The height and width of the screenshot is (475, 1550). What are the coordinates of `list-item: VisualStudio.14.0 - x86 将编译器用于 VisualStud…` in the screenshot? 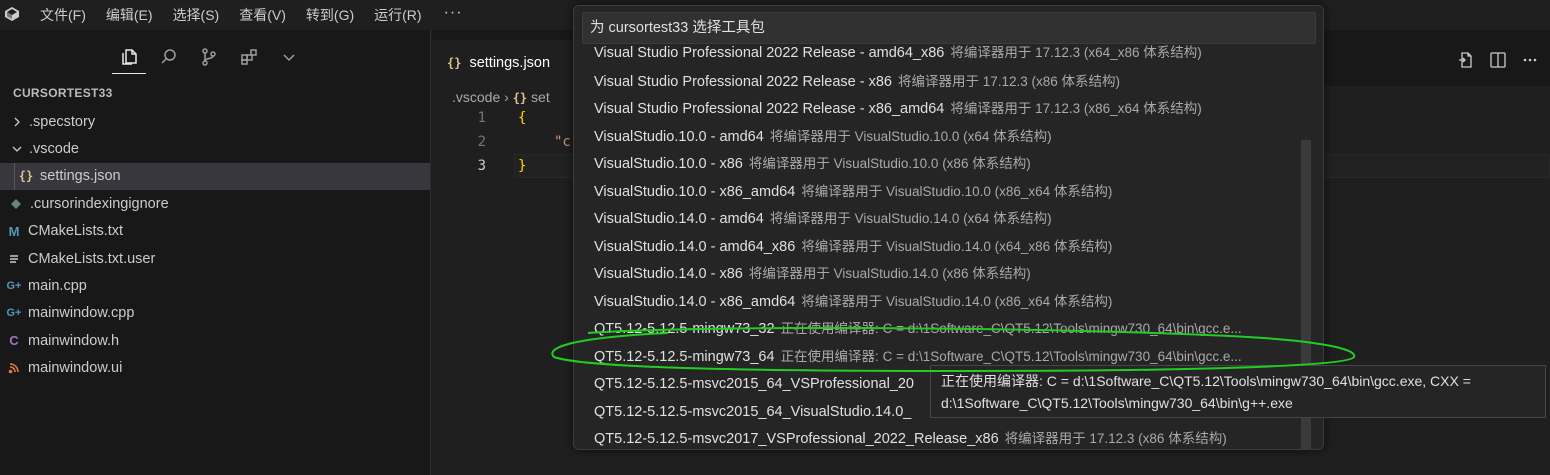 It's located at (812, 274).